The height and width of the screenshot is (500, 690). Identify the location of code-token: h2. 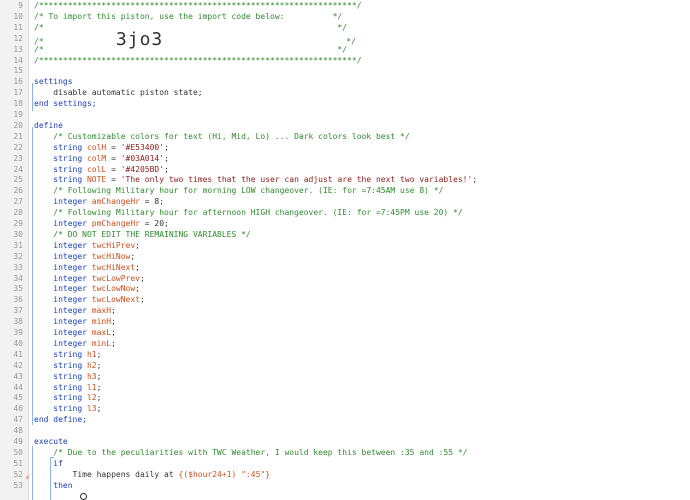
(91, 365).